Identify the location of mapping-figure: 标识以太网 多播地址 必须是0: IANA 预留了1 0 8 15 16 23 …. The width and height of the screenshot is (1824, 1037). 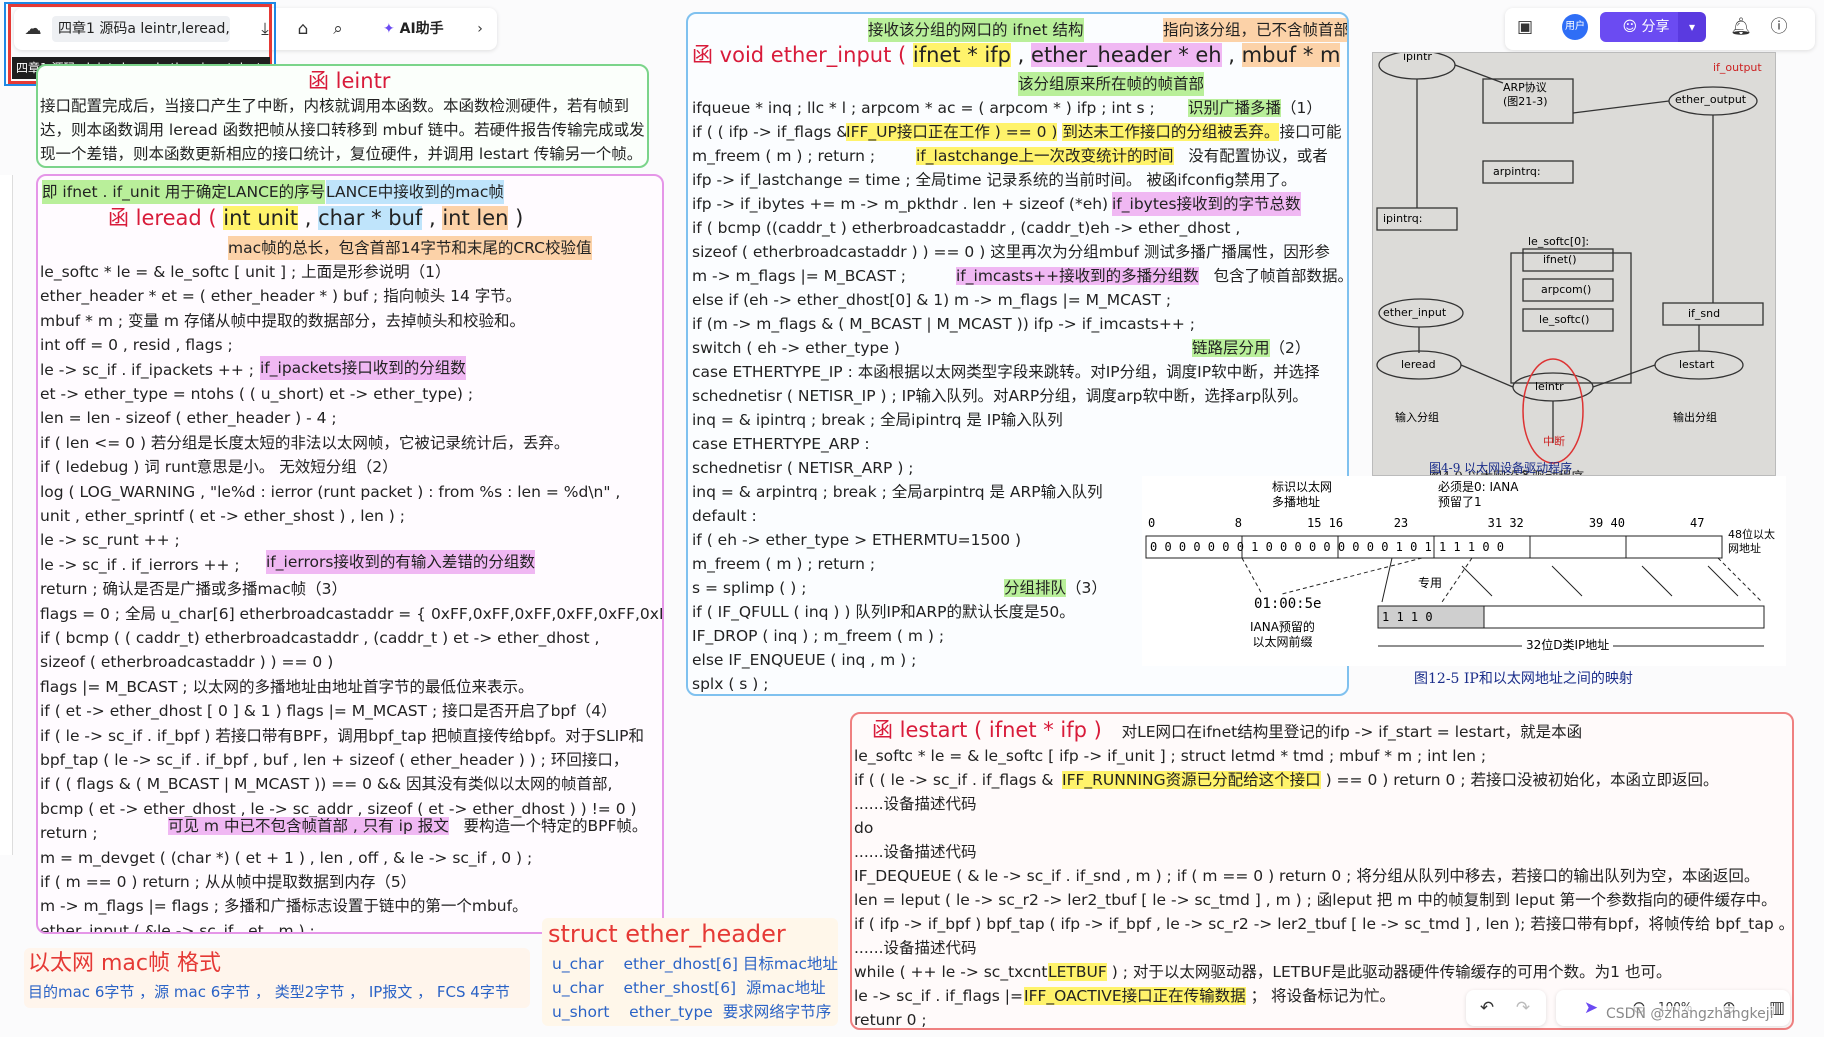
(1464, 571).